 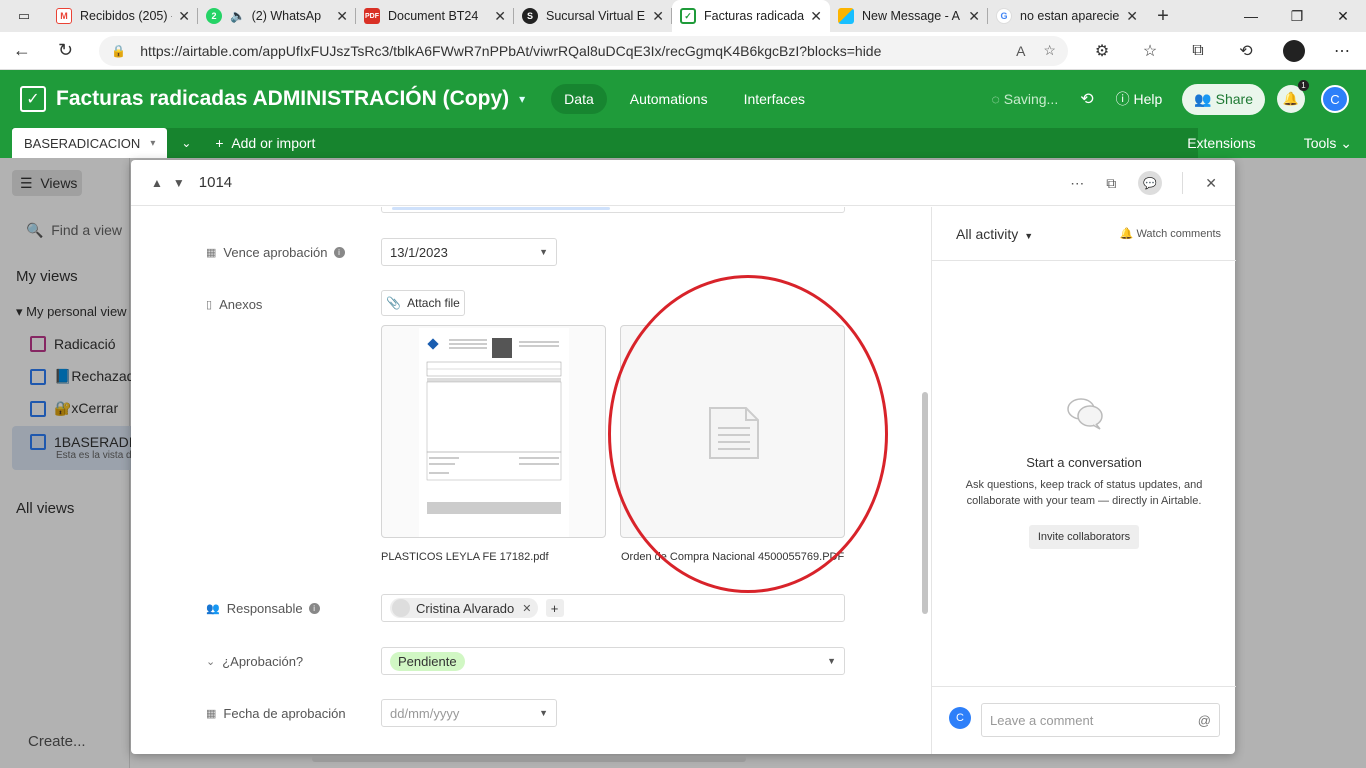 I want to click on read-aloud-icon: A, so click(x=1020, y=51).